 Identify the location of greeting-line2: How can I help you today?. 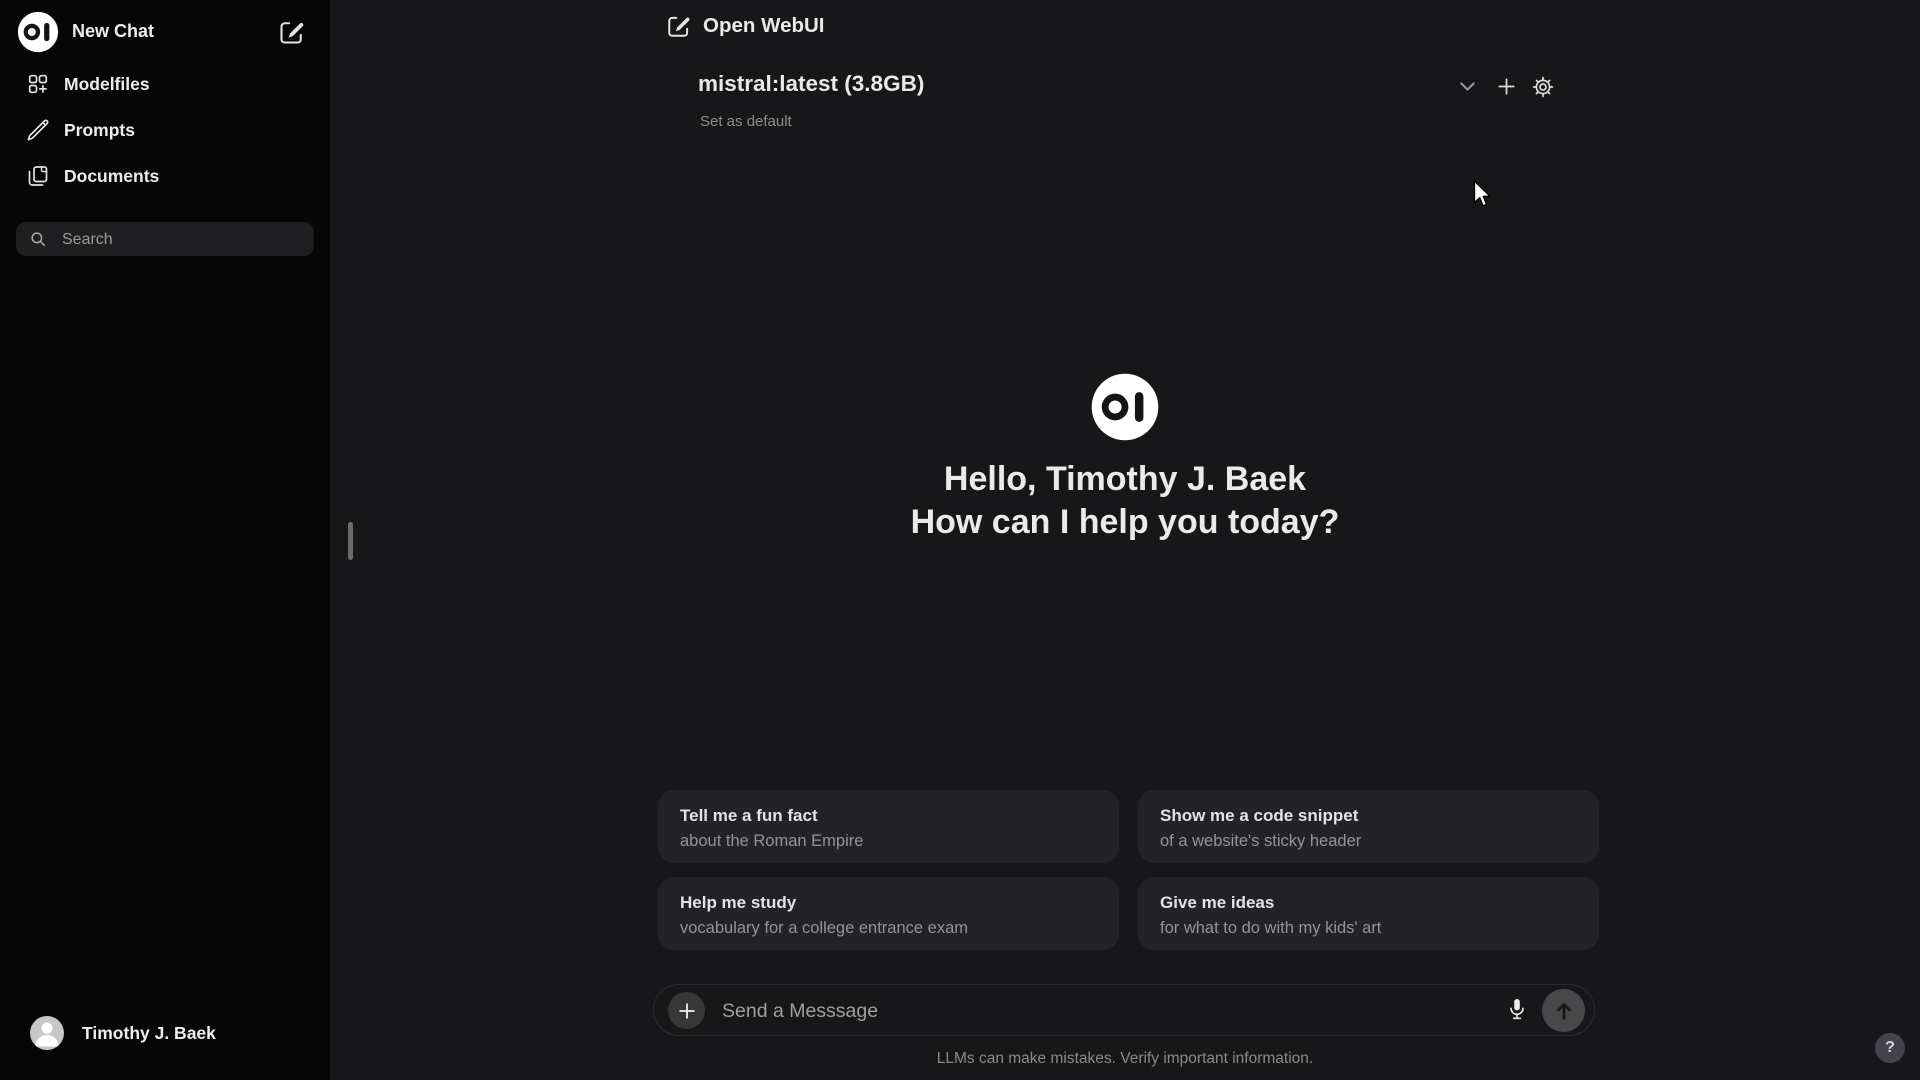
(1125, 522).